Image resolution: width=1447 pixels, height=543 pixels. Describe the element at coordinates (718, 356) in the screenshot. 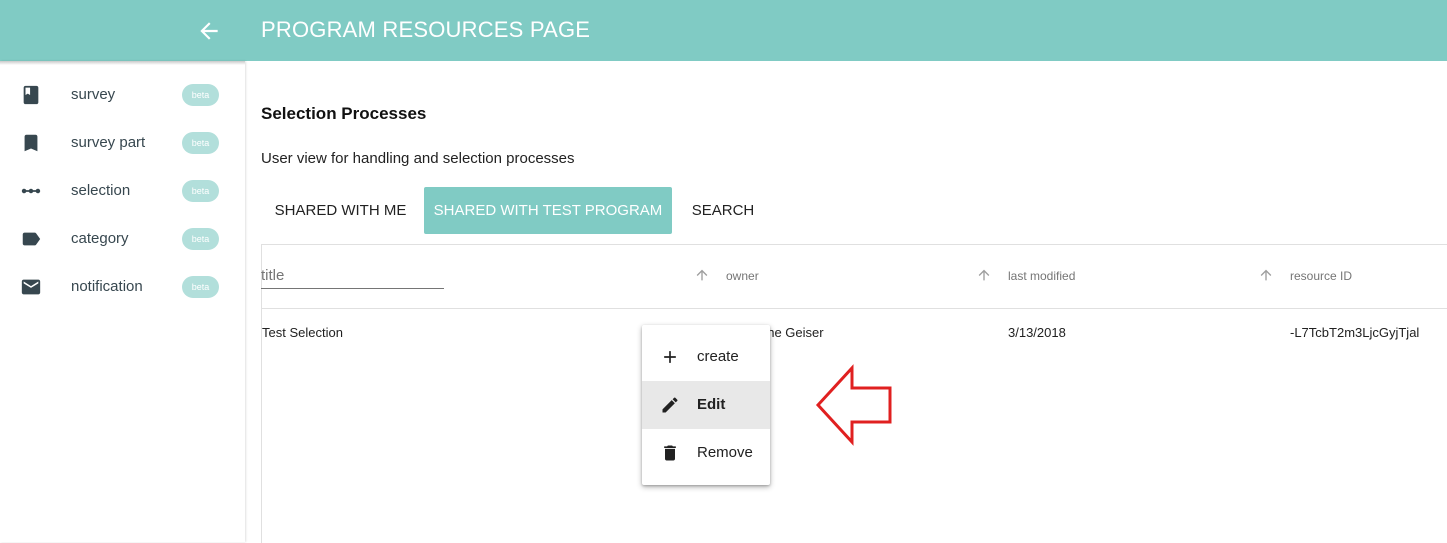

I see `menu-item-label: create` at that location.